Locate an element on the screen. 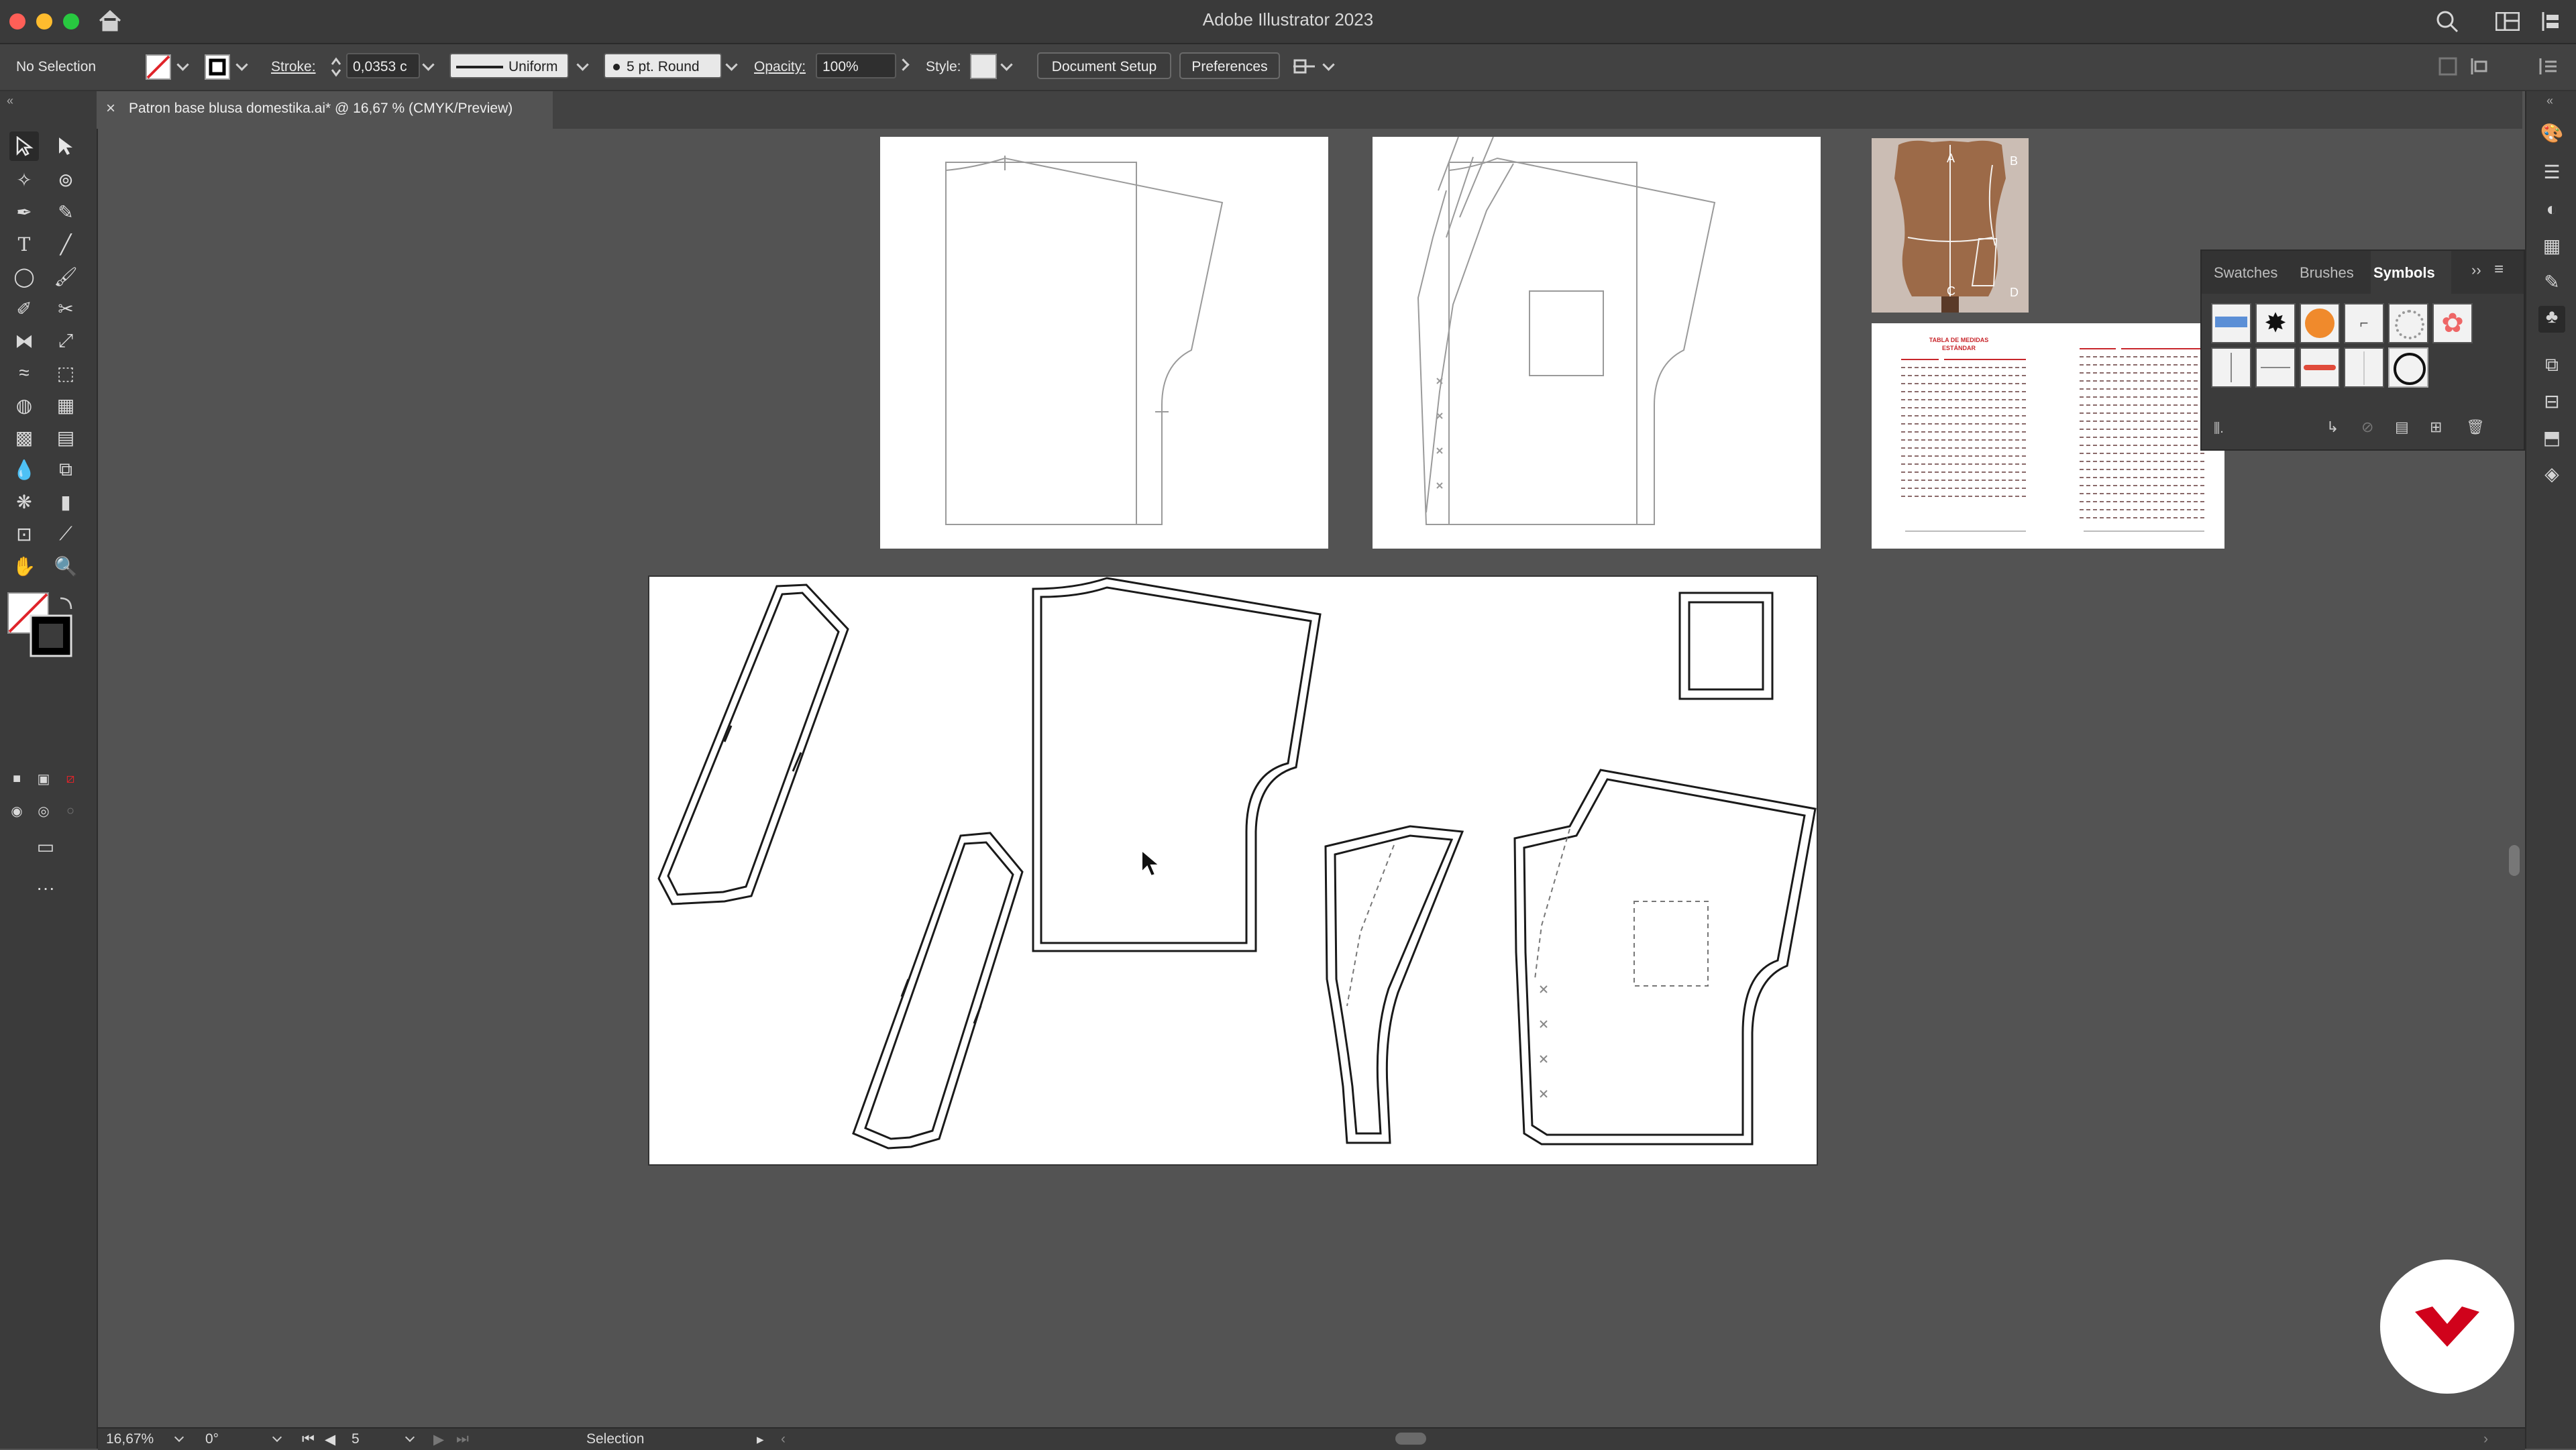 This screenshot has width=2576, height=1450. symbol-libraries-icon: ⫼. is located at coordinates (2219, 429).